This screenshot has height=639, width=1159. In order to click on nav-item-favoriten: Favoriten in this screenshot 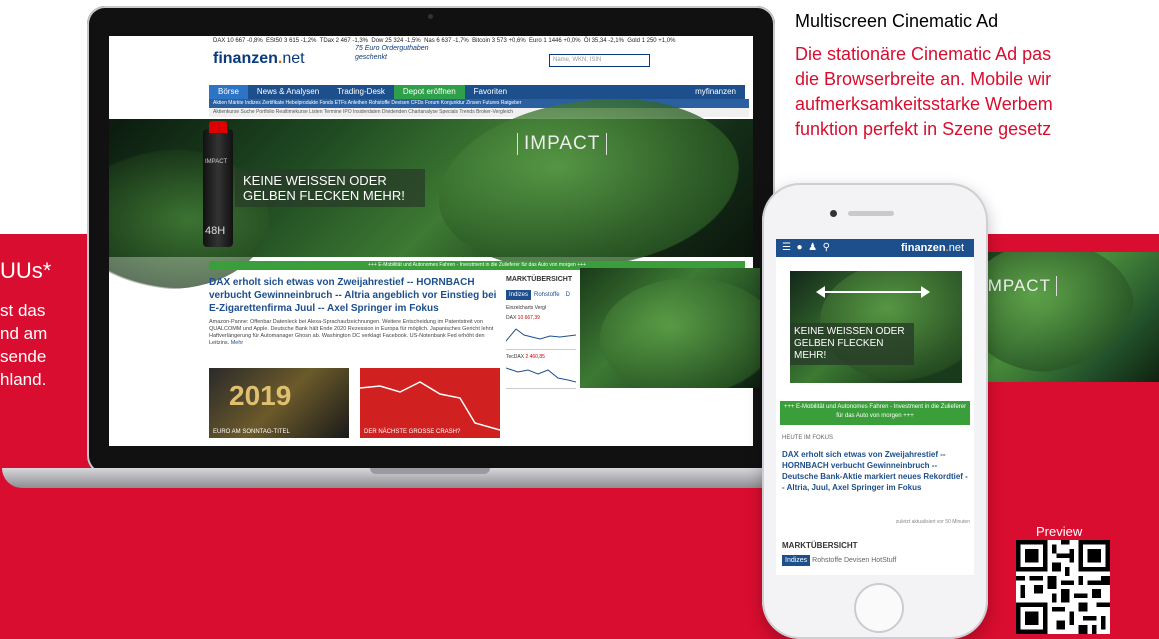, I will do `click(490, 92)`.